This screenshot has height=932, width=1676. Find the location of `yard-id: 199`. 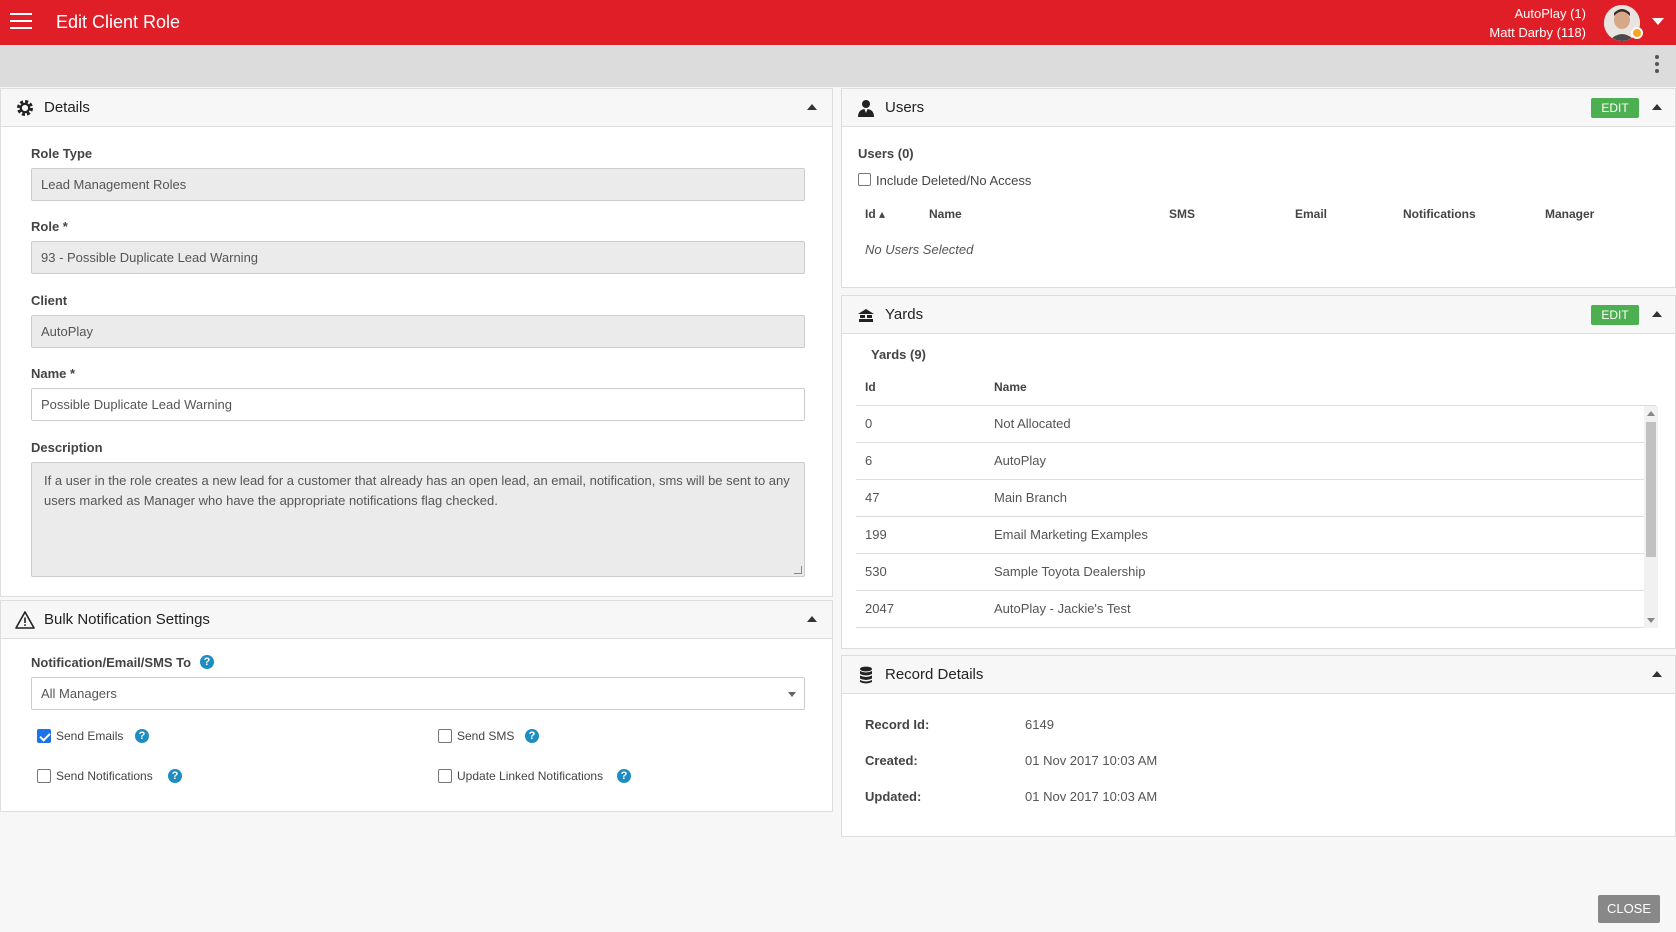

yard-id: 199 is located at coordinates (876, 534).